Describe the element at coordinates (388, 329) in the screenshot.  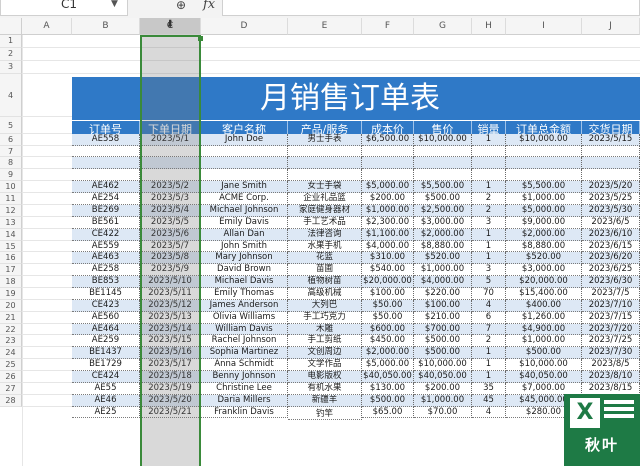
I see `table-cell: $600.00` at that location.